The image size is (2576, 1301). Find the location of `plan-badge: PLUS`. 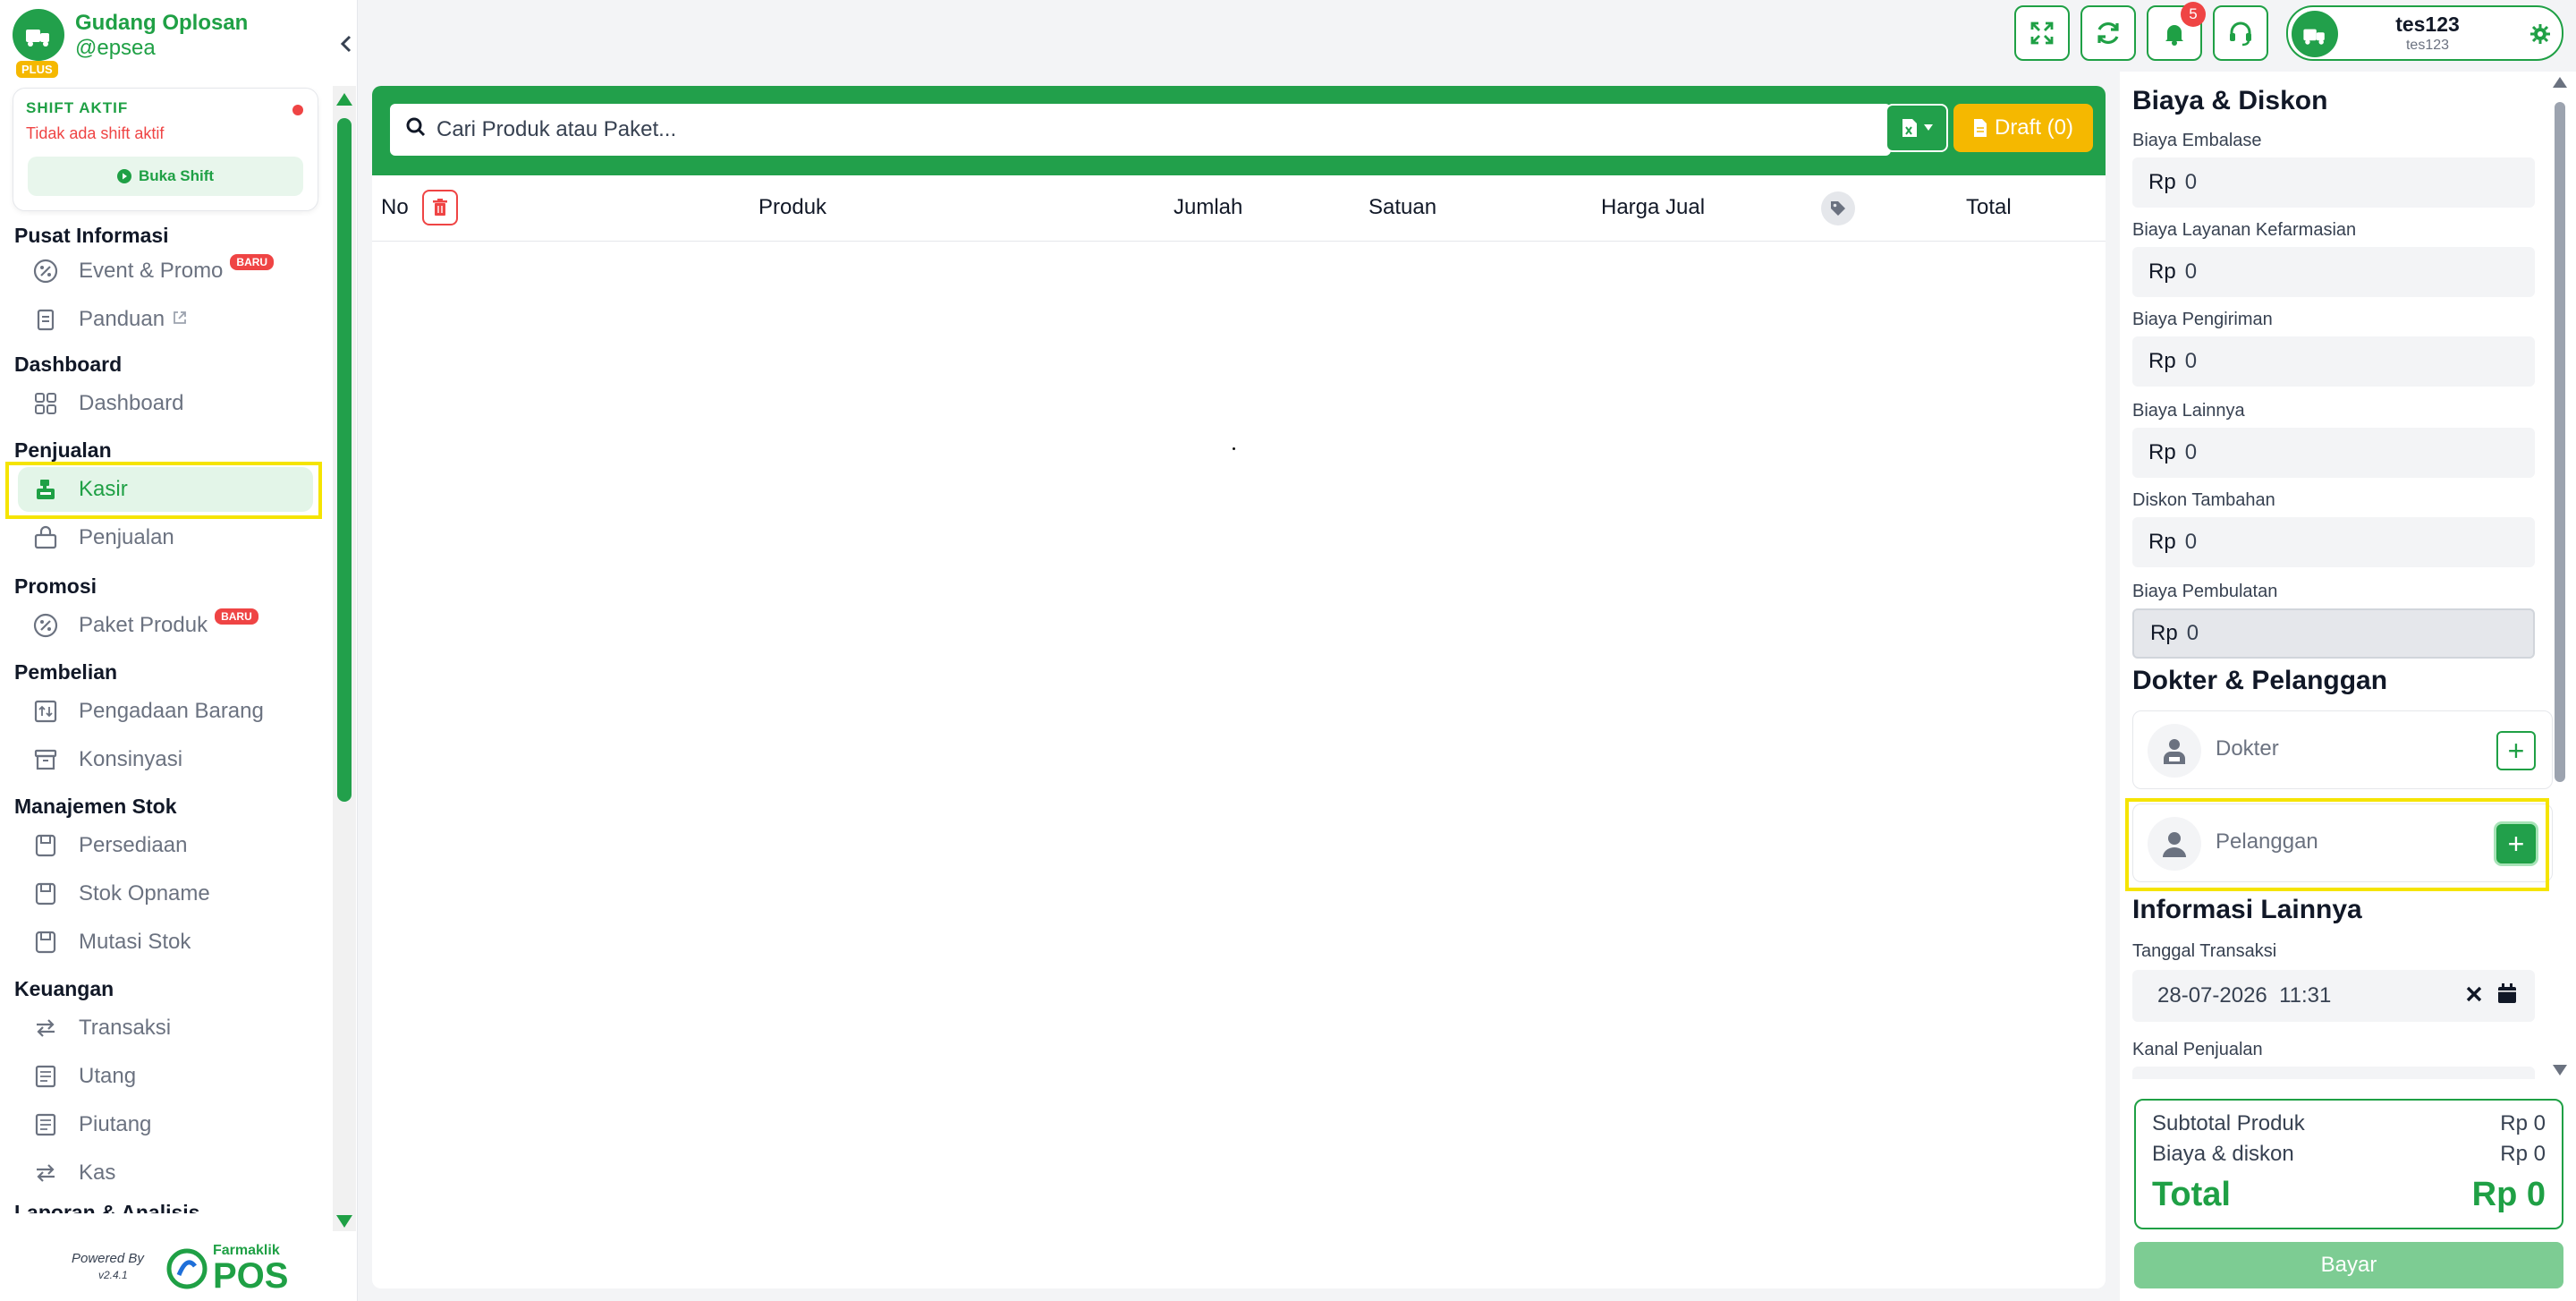

plan-badge: PLUS is located at coordinates (37, 69).